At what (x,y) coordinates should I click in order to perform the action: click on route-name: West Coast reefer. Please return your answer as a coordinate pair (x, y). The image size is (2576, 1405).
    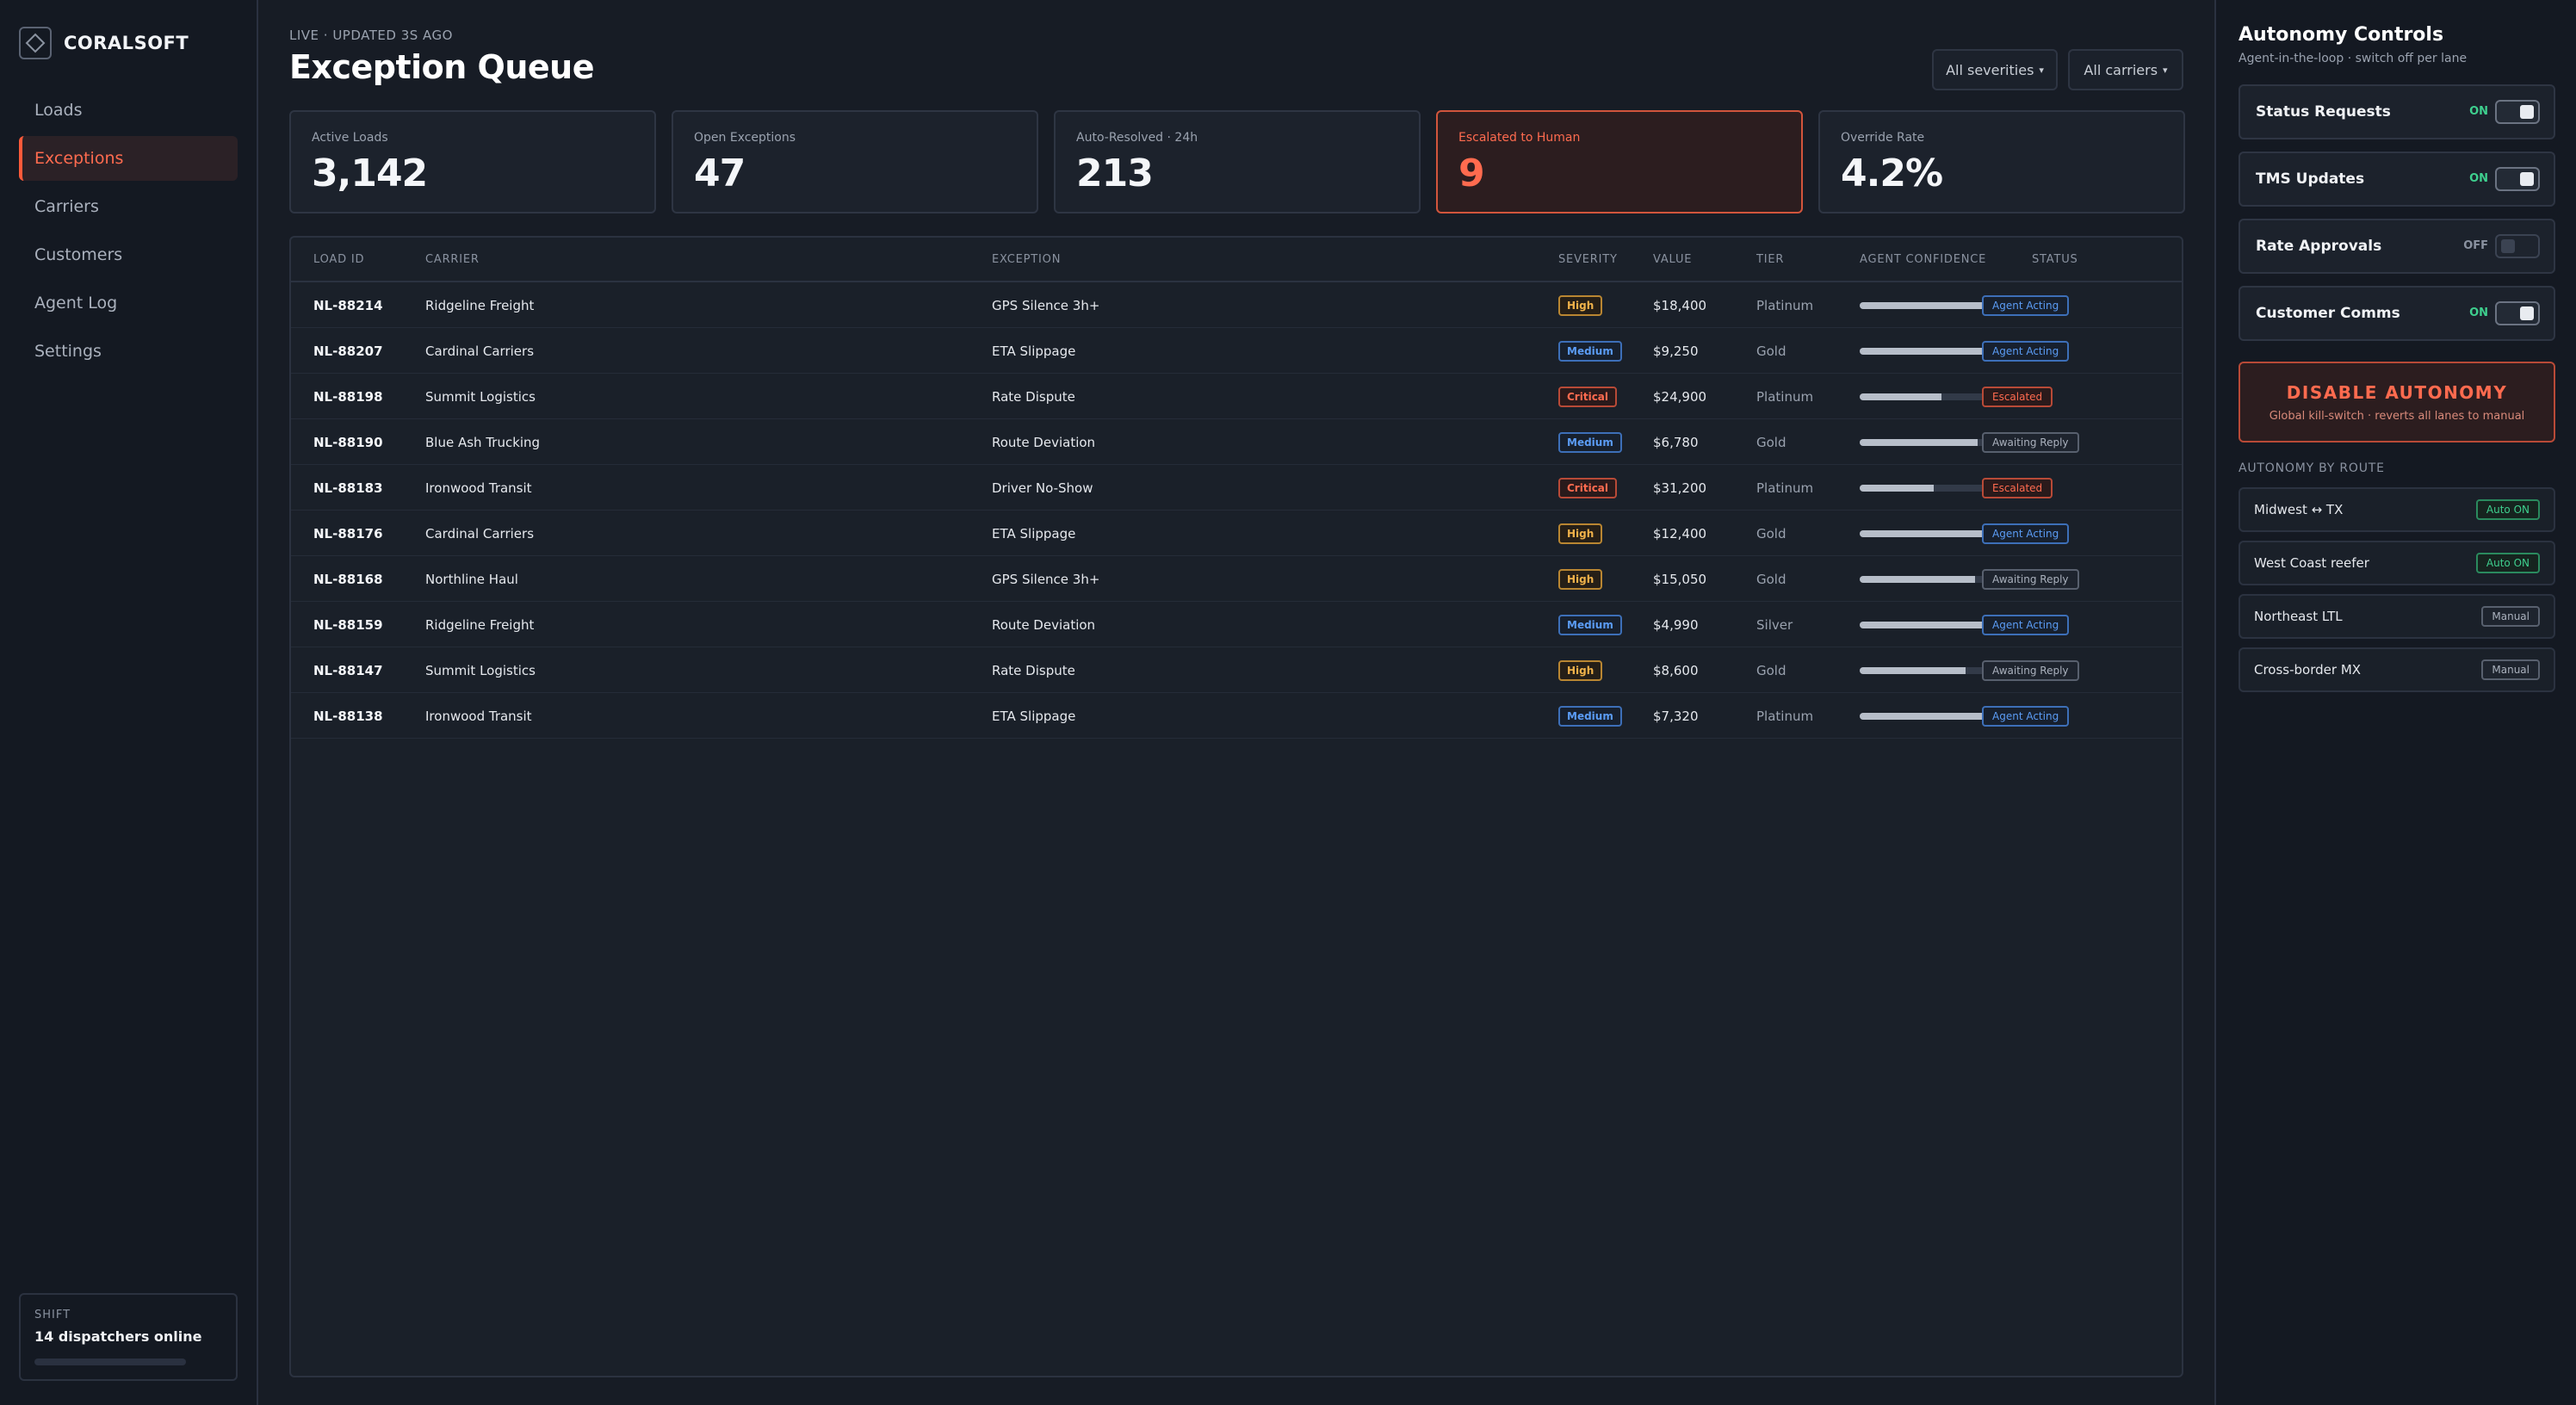
    Looking at the image, I should click on (2312, 563).